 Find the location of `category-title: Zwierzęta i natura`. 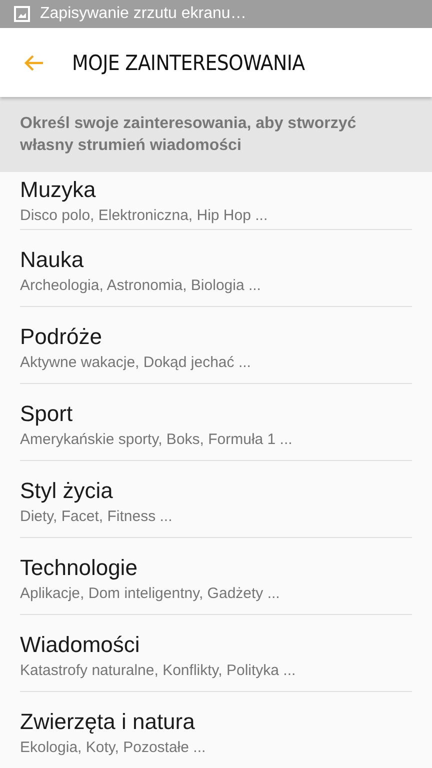

category-title: Zwierzęta i natura is located at coordinates (107, 721).